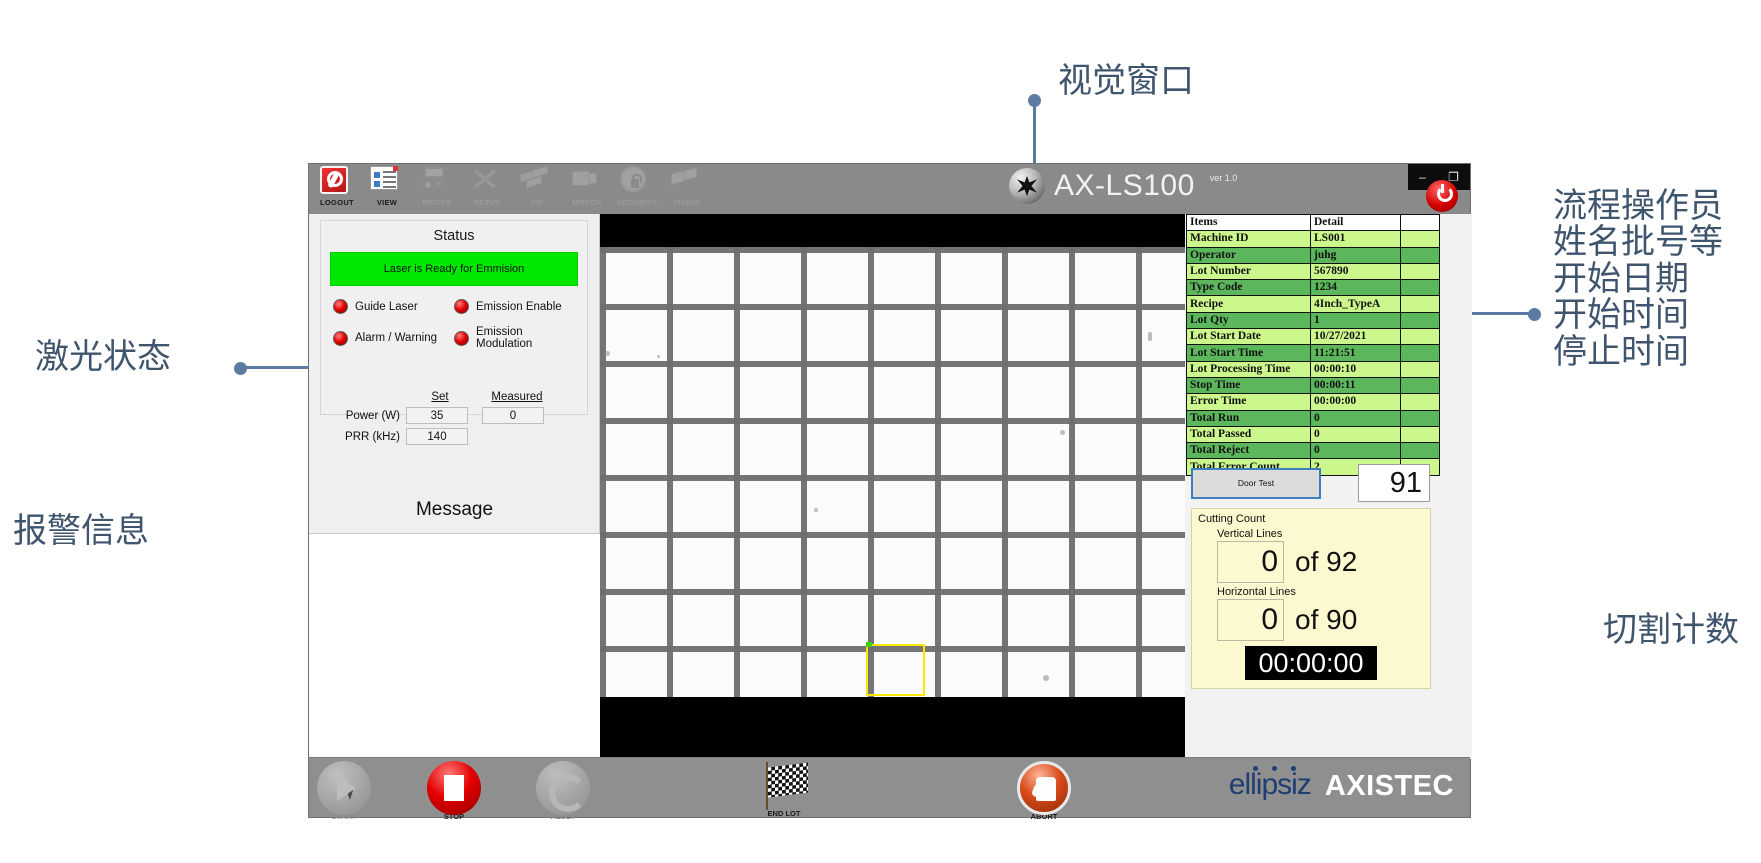 Image resolution: width=1761 pixels, height=863 pixels. I want to click on vendor-logos: ellipsiz Forward solutions AXISTEC, so click(1341, 785).